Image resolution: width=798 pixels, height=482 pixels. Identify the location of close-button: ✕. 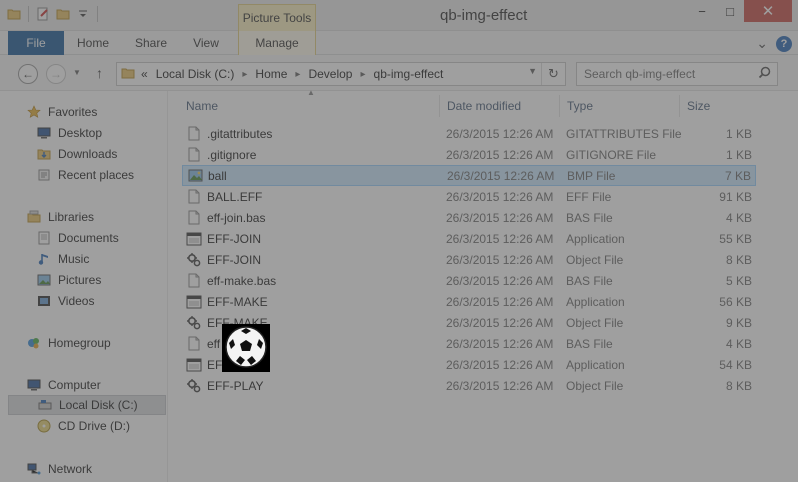
(768, 11).